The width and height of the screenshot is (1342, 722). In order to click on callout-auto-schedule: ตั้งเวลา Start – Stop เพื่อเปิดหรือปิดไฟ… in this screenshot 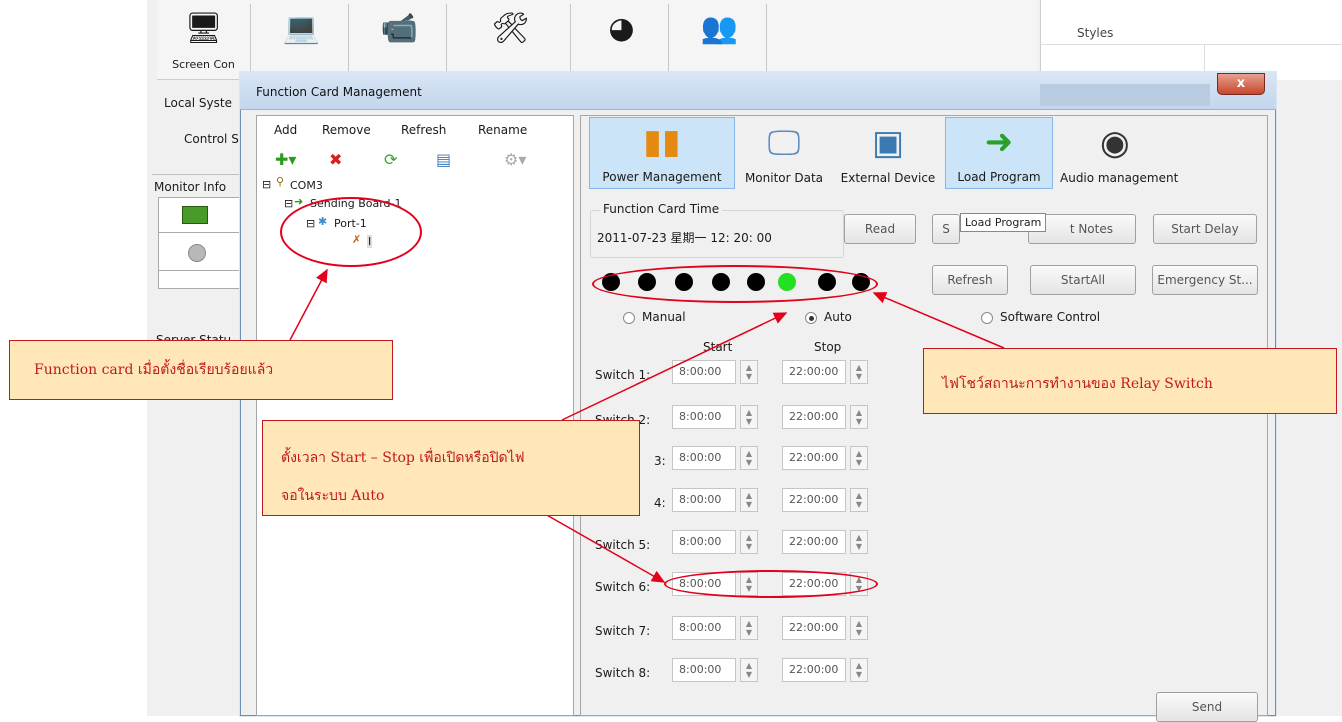, I will do `click(451, 468)`.